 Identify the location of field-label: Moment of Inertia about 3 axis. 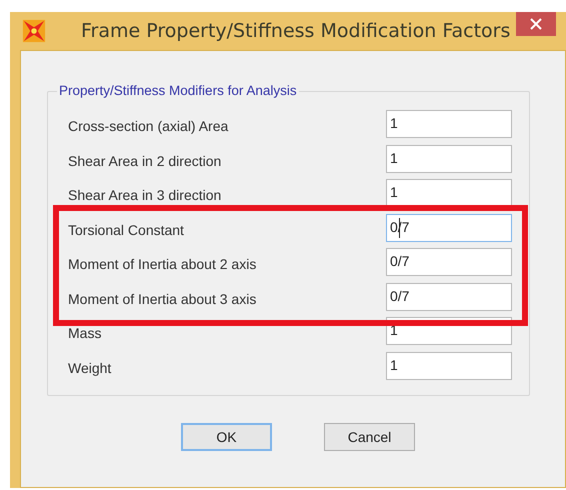
(163, 298).